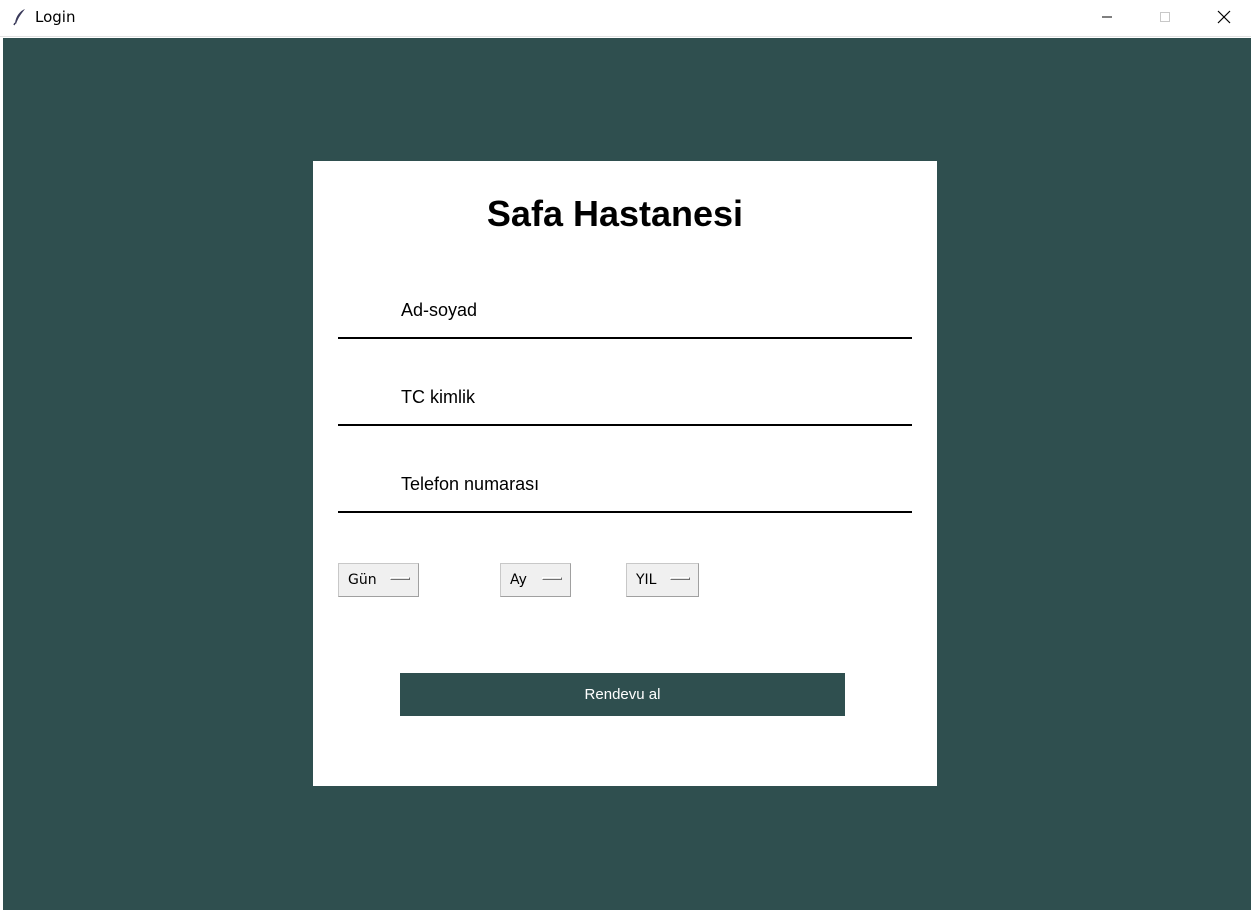  Describe the element at coordinates (518, 580) in the screenshot. I see `month-dropdown-value: Ay` at that location.